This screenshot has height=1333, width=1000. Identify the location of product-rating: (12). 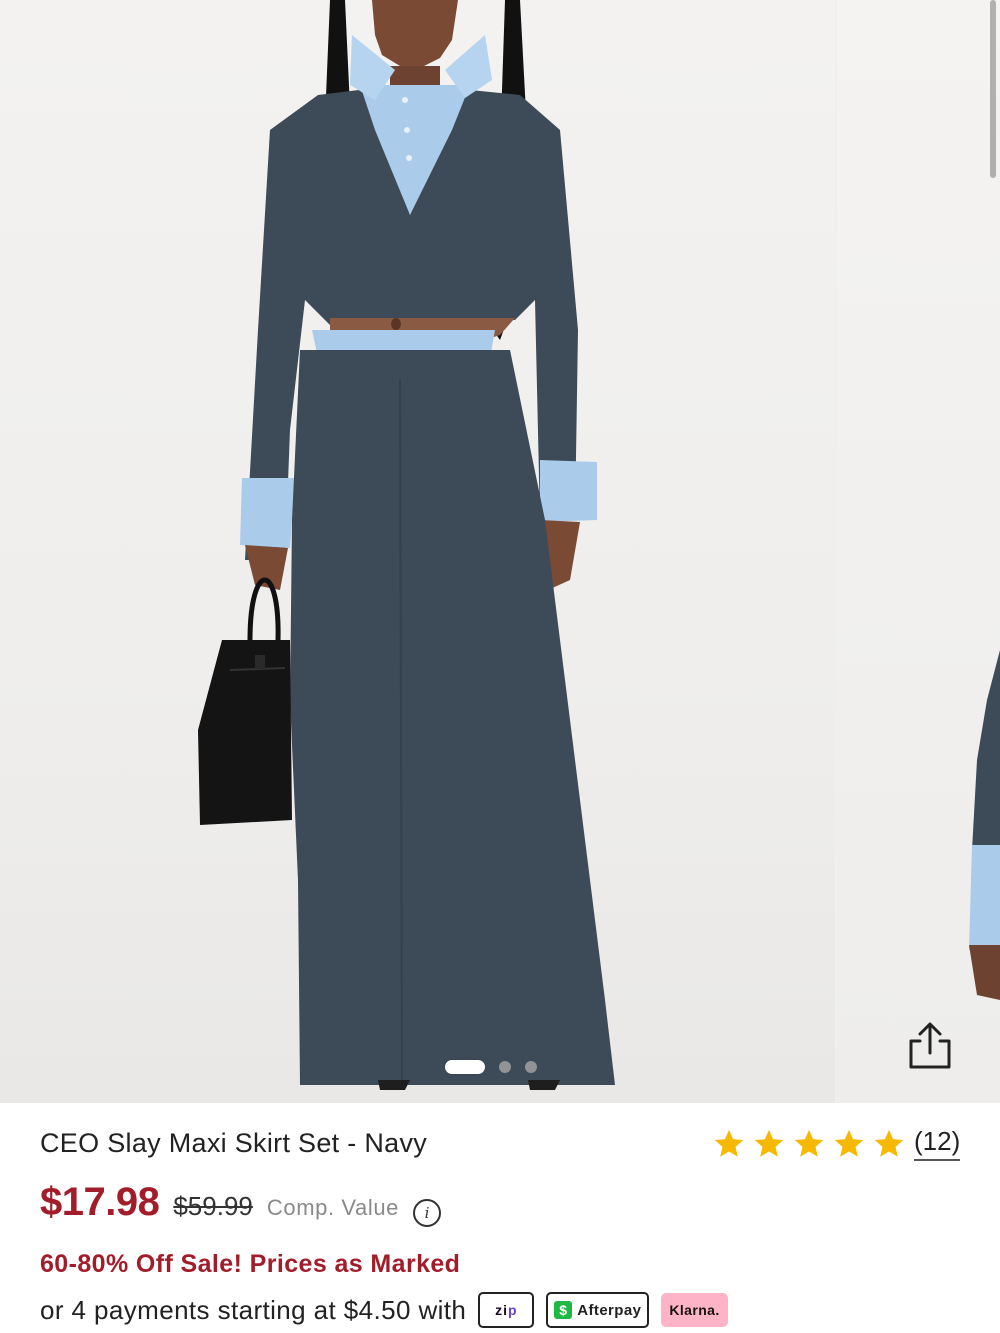
(836, 1143).